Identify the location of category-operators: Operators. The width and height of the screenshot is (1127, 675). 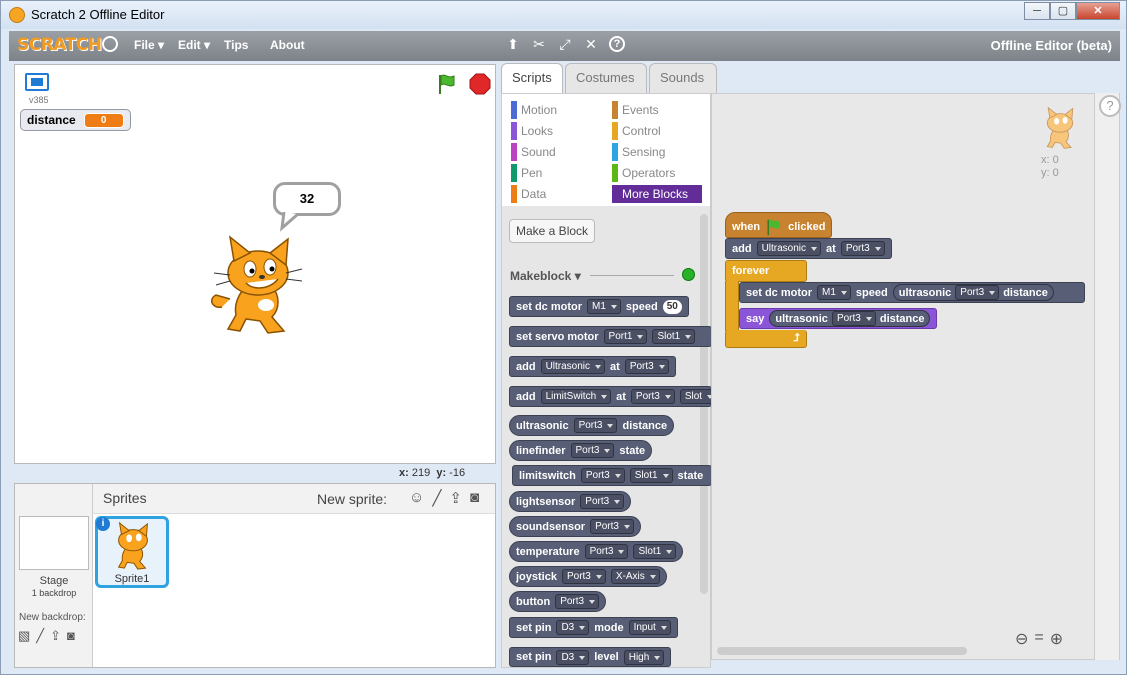
(643, 173).